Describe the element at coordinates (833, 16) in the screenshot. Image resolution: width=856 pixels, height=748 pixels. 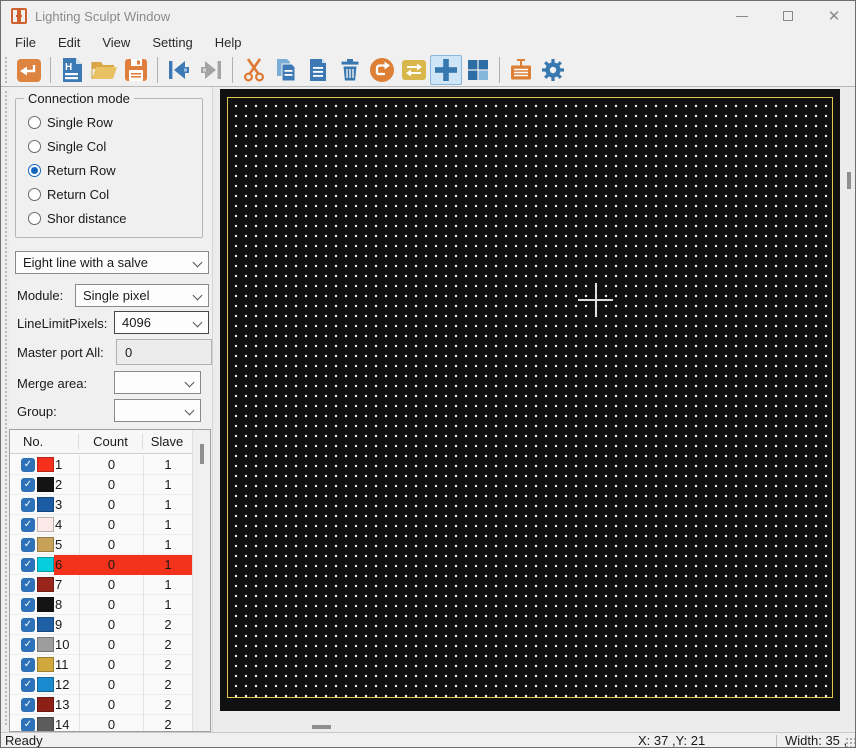
I see `close-button: ✕` at that location.